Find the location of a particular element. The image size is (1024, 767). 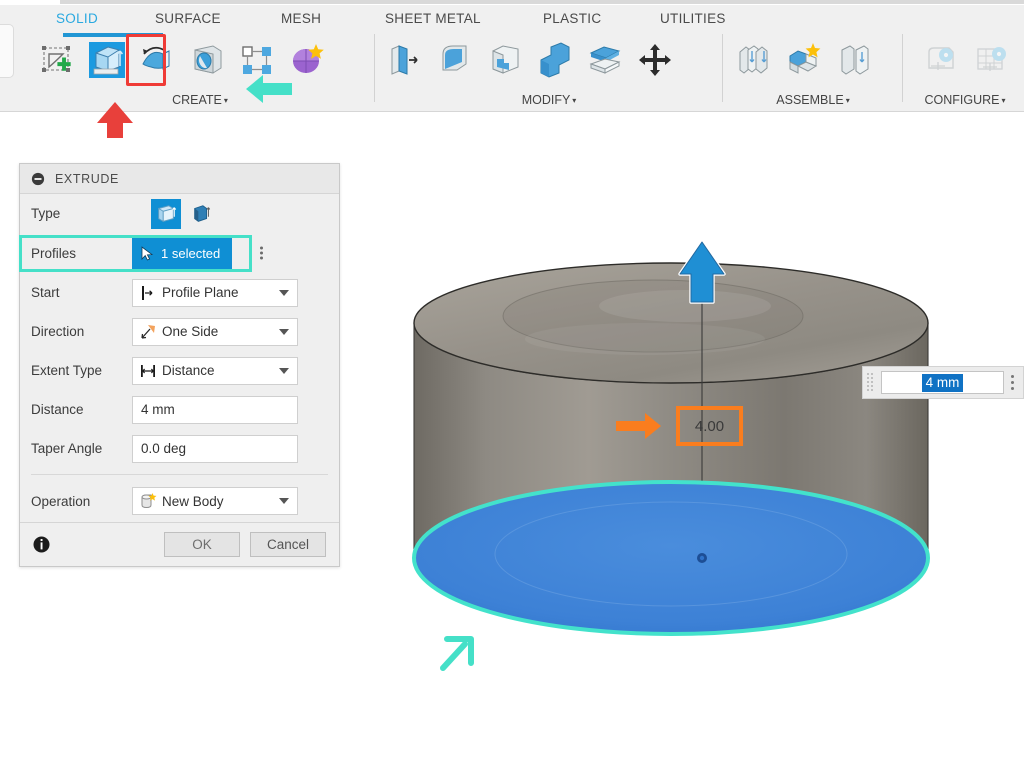

operation-dropdown: New Body is located at coordinates (215, 501).